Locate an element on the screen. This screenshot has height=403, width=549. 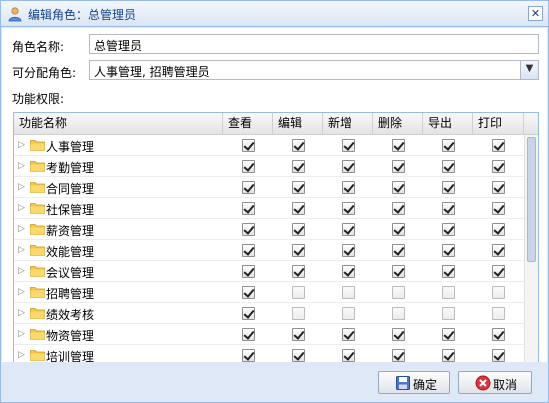
table-row: ▷ 绩效考核 is located at coordinates (269, 313).